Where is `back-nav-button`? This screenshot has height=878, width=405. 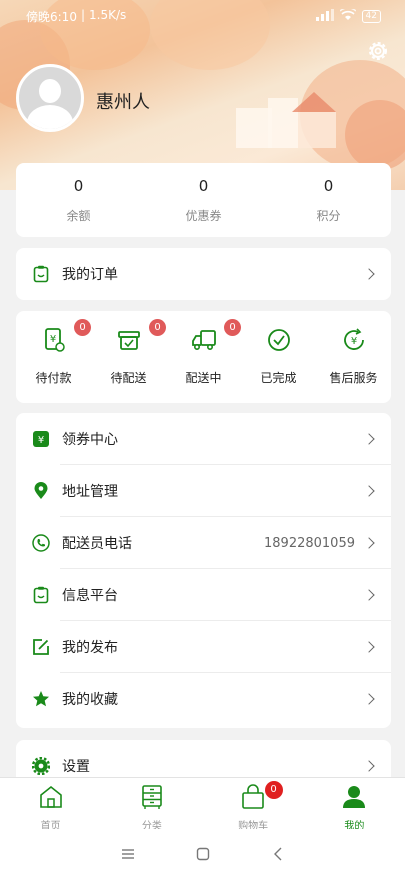 back-nav-button is located at coordinates (278, 854).